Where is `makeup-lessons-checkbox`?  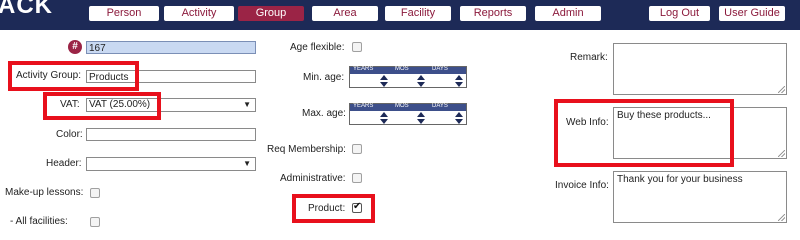 makeup-lessons-checkbox is located at coordinates (95, 193).